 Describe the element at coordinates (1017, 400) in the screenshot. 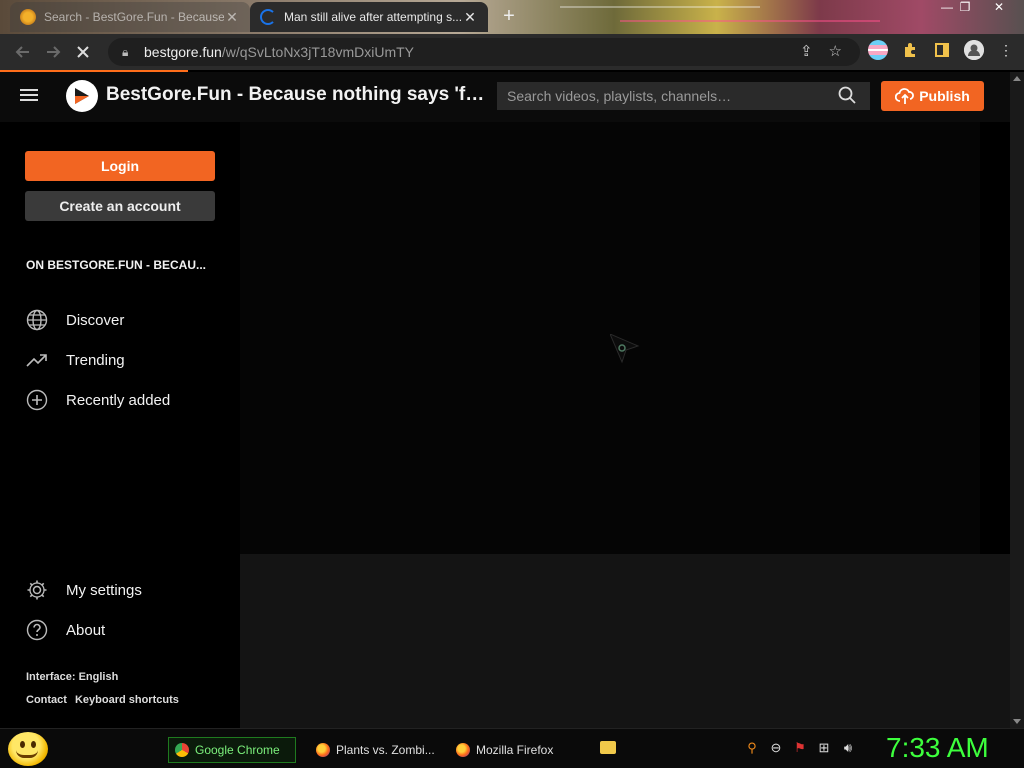

I see `page-scrollbar` at that location.